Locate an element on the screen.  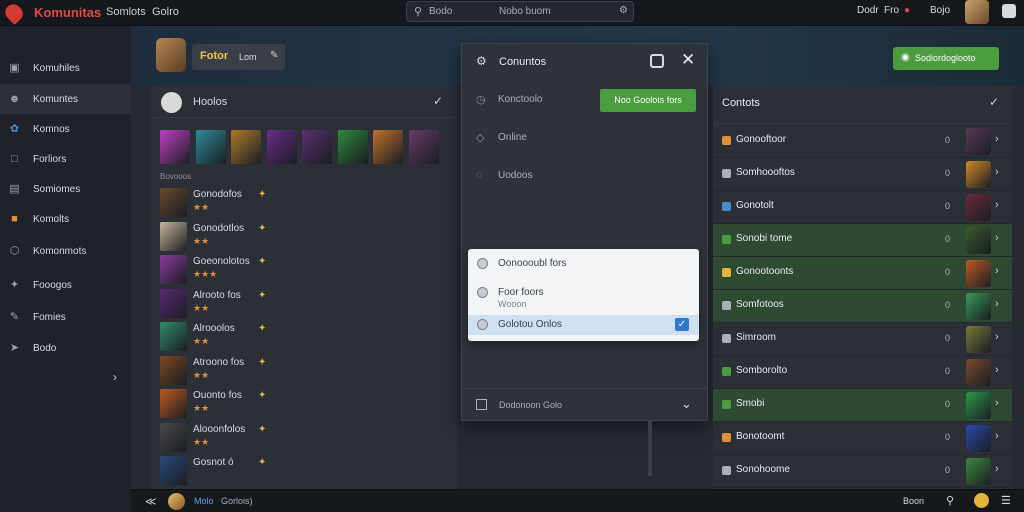
sidebar-item-3: ✿ Komnos is located at coordinates (65, 129).